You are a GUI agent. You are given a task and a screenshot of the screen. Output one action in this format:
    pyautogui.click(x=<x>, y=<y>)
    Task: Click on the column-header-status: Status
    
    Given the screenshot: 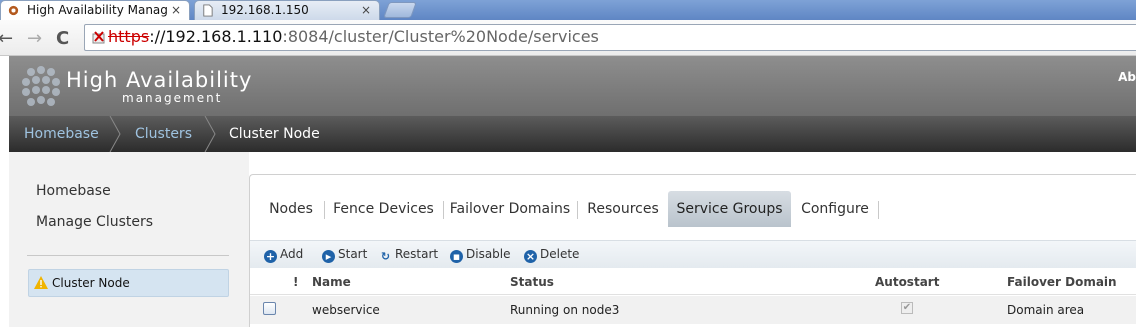 What is the action you would take?
    pyautogui.click(x=532, y=282)
    